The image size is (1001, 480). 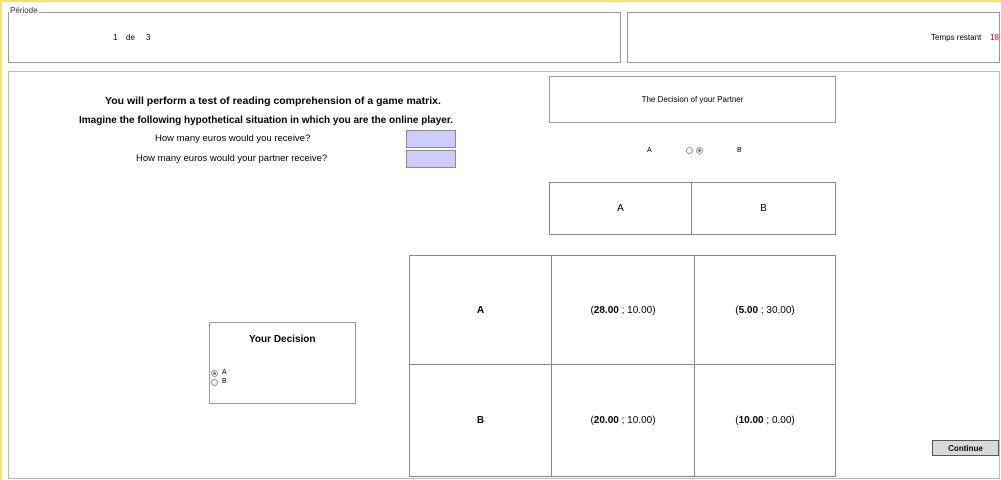 I want to click on continue-button-label: Continue, so click(x=965, y=448).